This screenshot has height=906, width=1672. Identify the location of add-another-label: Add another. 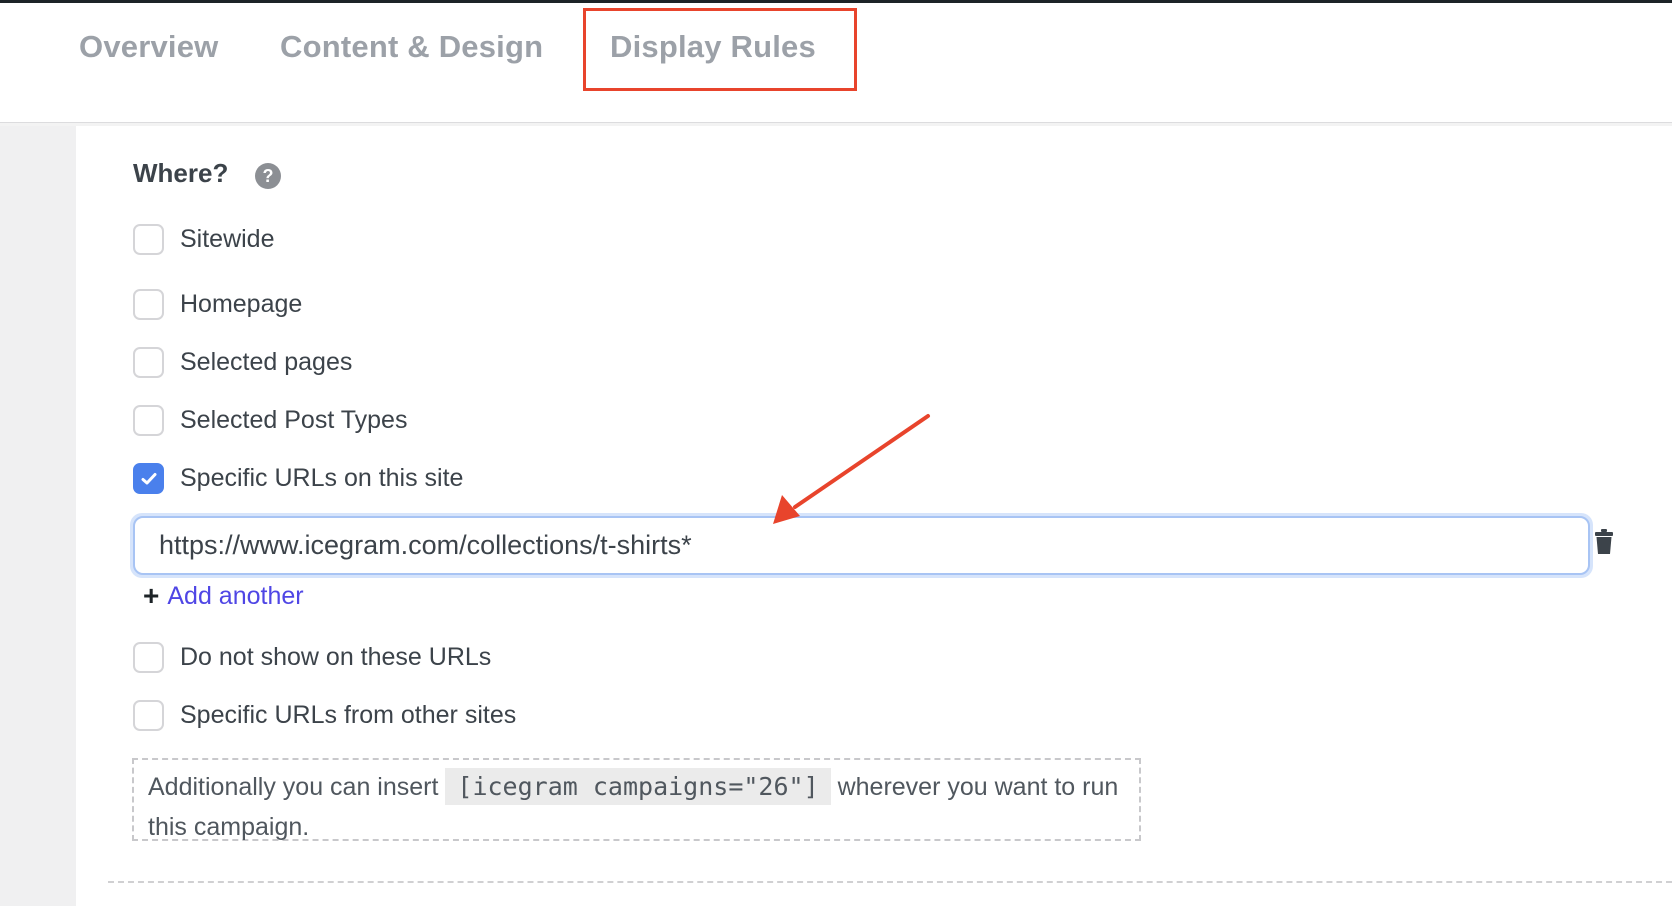
(235, 596).